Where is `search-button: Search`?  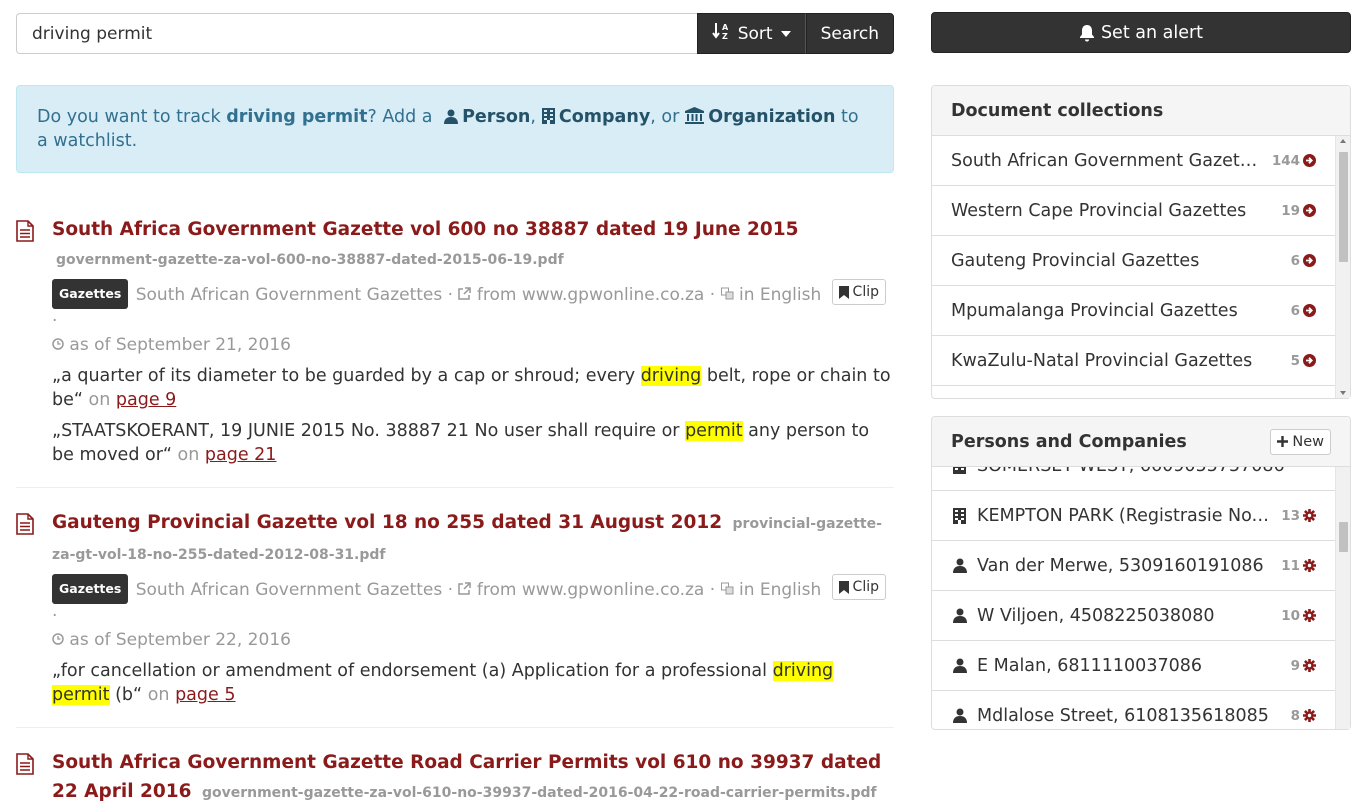
search-button: Search is located at coordinates (849, 33).